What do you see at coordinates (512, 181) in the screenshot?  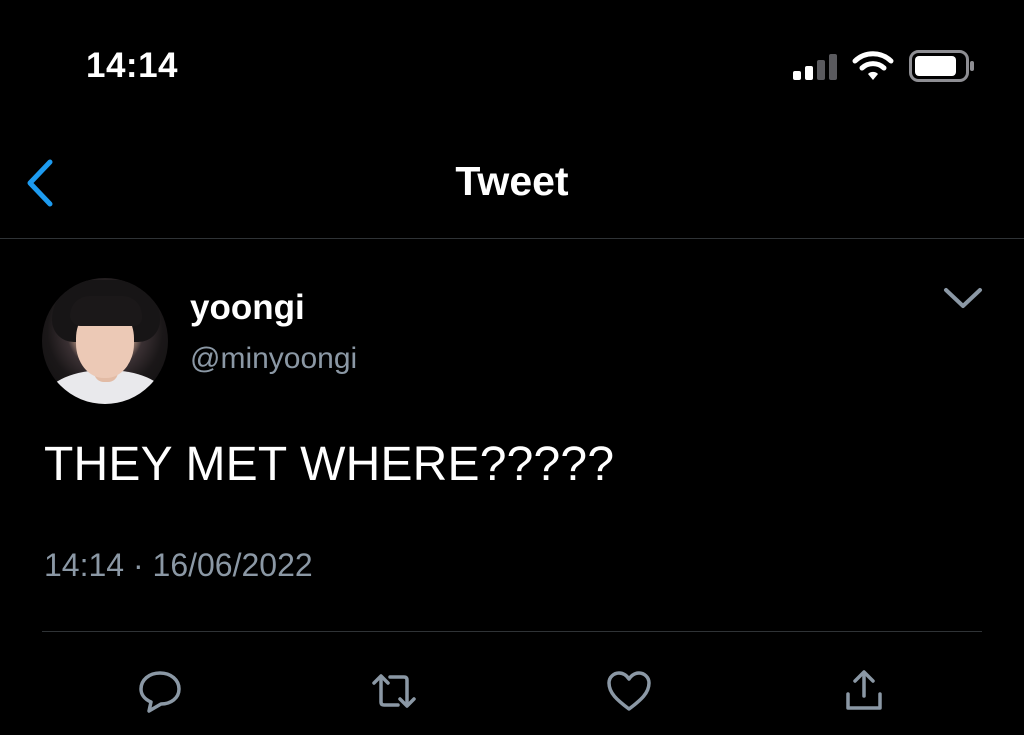 I see `page-title: Tweet` at bounding box center [512, 181].